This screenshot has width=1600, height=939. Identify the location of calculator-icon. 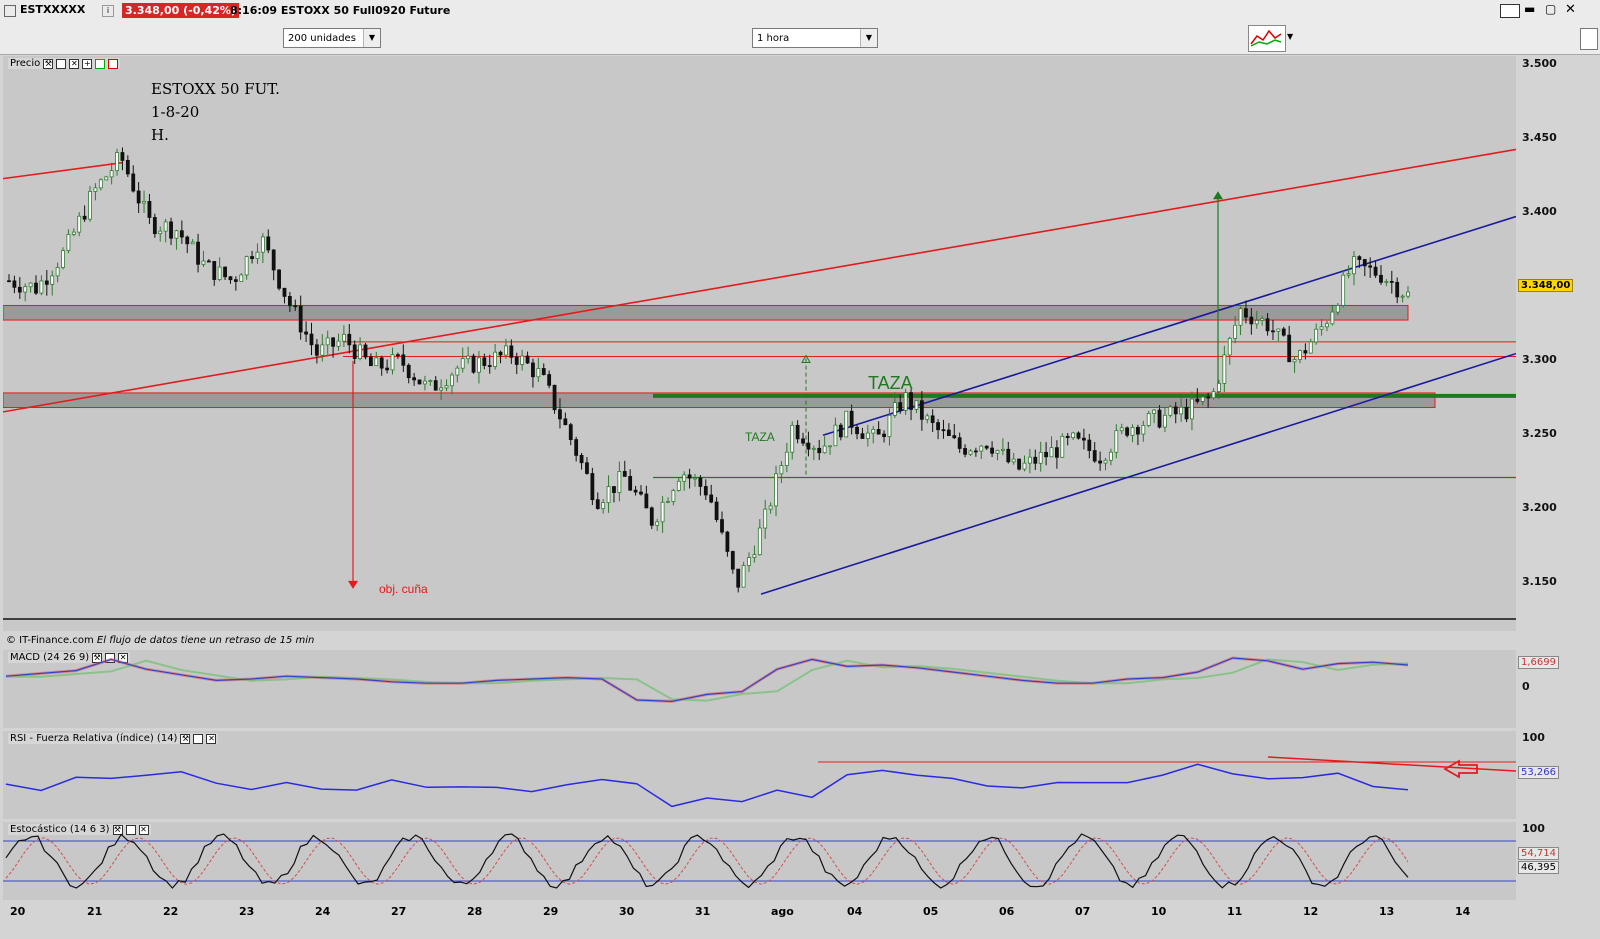
(1510, 11).